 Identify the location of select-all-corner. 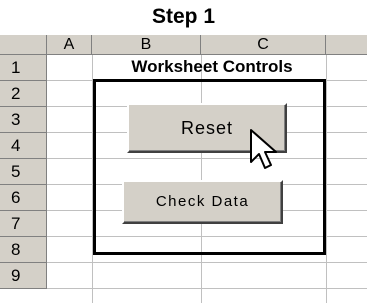
(23, 45).